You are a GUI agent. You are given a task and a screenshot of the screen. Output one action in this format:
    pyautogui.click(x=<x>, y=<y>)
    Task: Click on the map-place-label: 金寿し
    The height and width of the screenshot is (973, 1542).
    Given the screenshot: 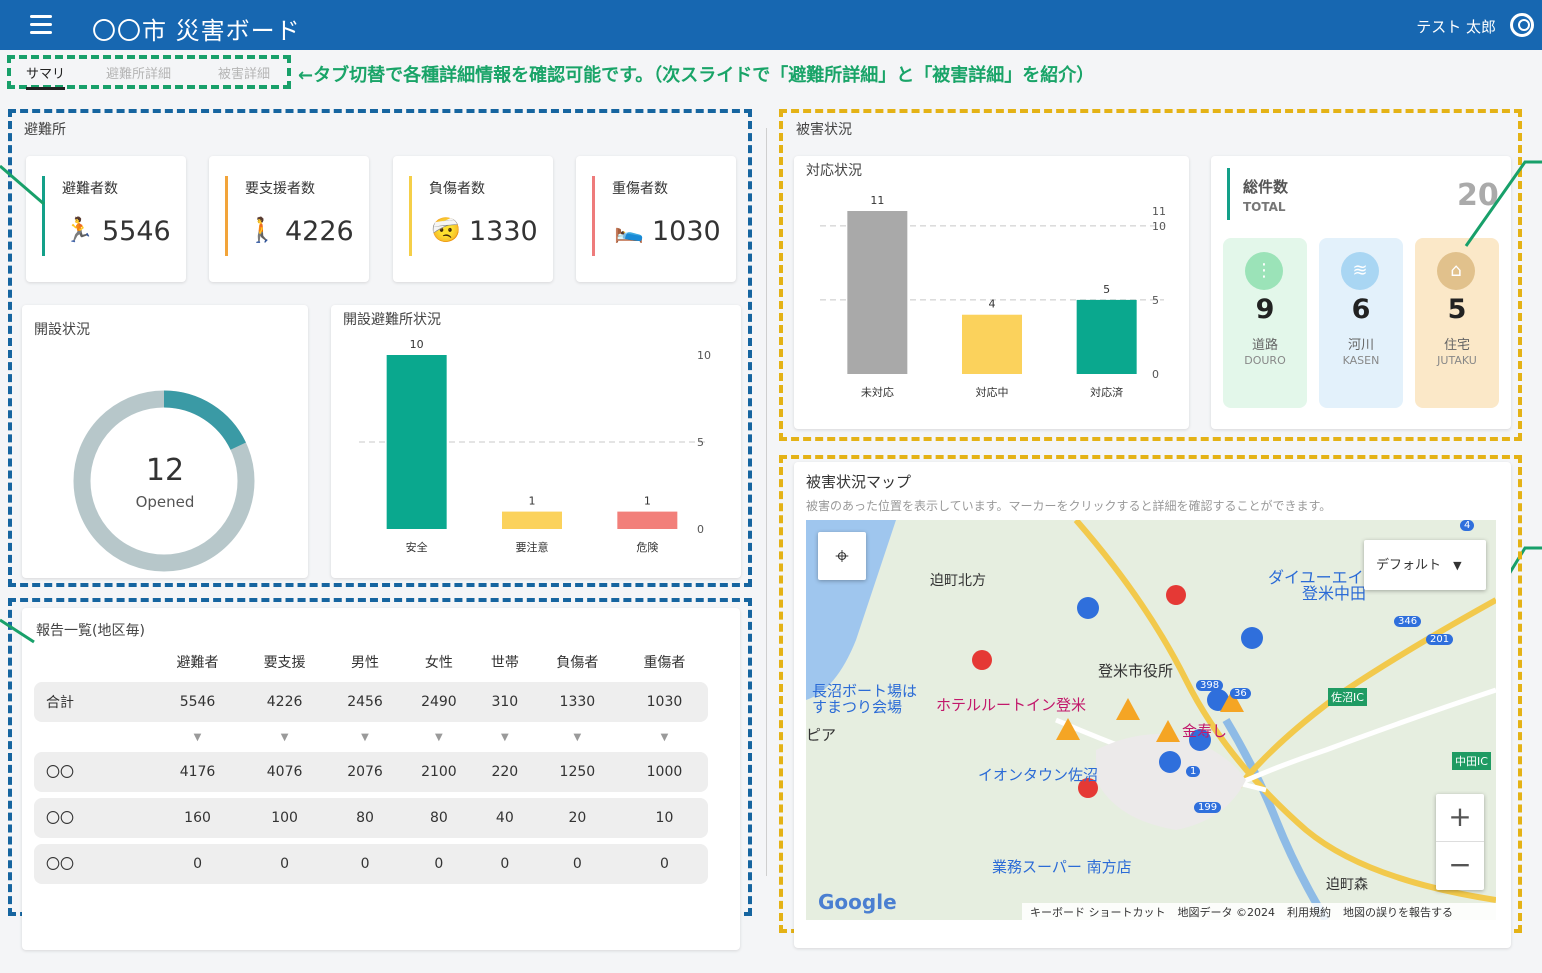 What is the action you would take?
    pyautogui.click(x=1205, y=731)
    